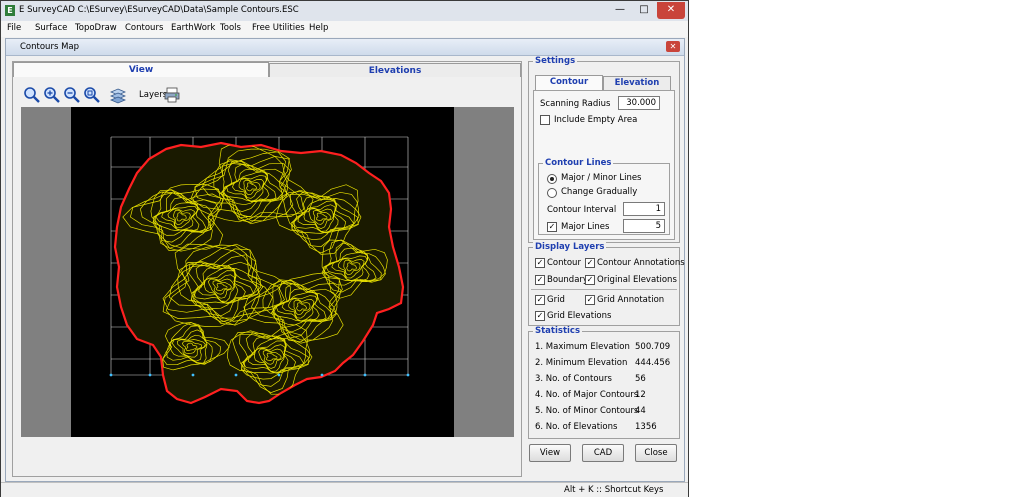  What do you see at coordinates (540, 300) in the screenshot?
I see `grid-layer-checkbox: ✓` at bounding box center [540, 300].